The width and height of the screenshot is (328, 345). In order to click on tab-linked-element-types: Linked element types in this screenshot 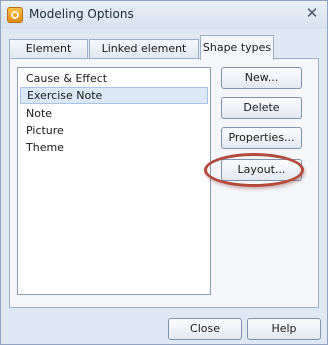, I will do `click(144, 56)`.